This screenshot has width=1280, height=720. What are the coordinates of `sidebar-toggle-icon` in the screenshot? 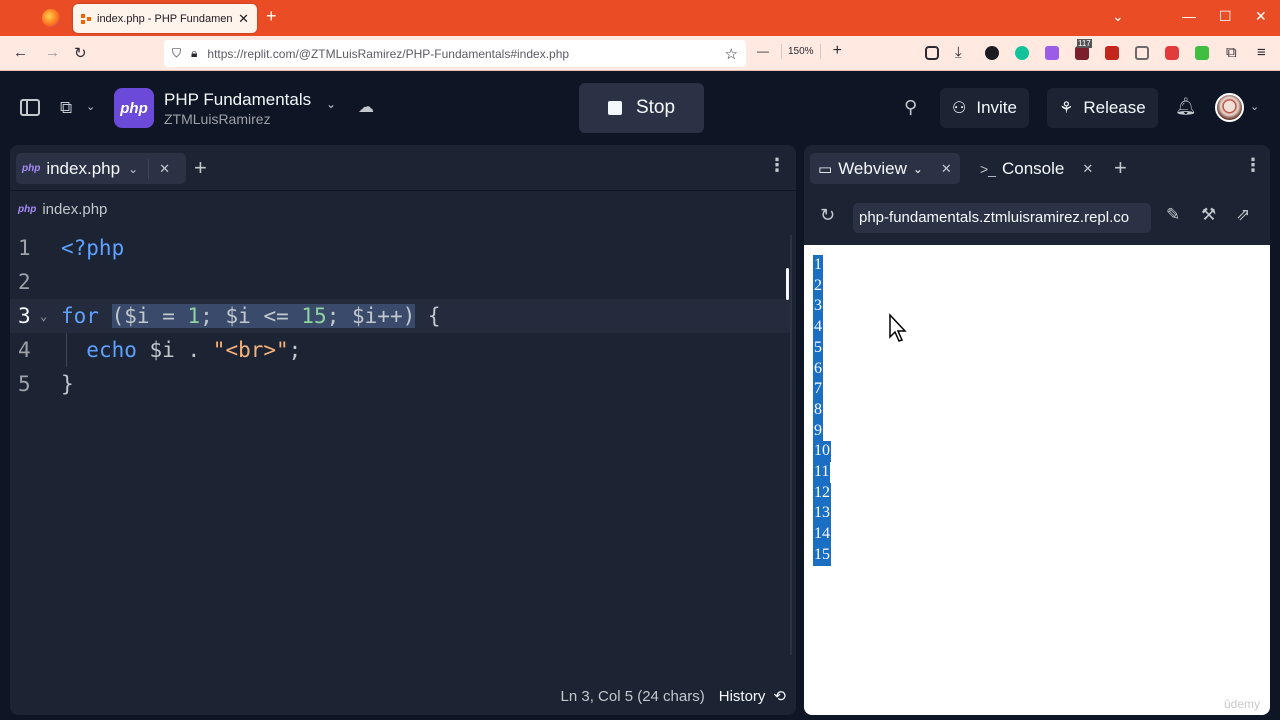 It's located at (30, 107).